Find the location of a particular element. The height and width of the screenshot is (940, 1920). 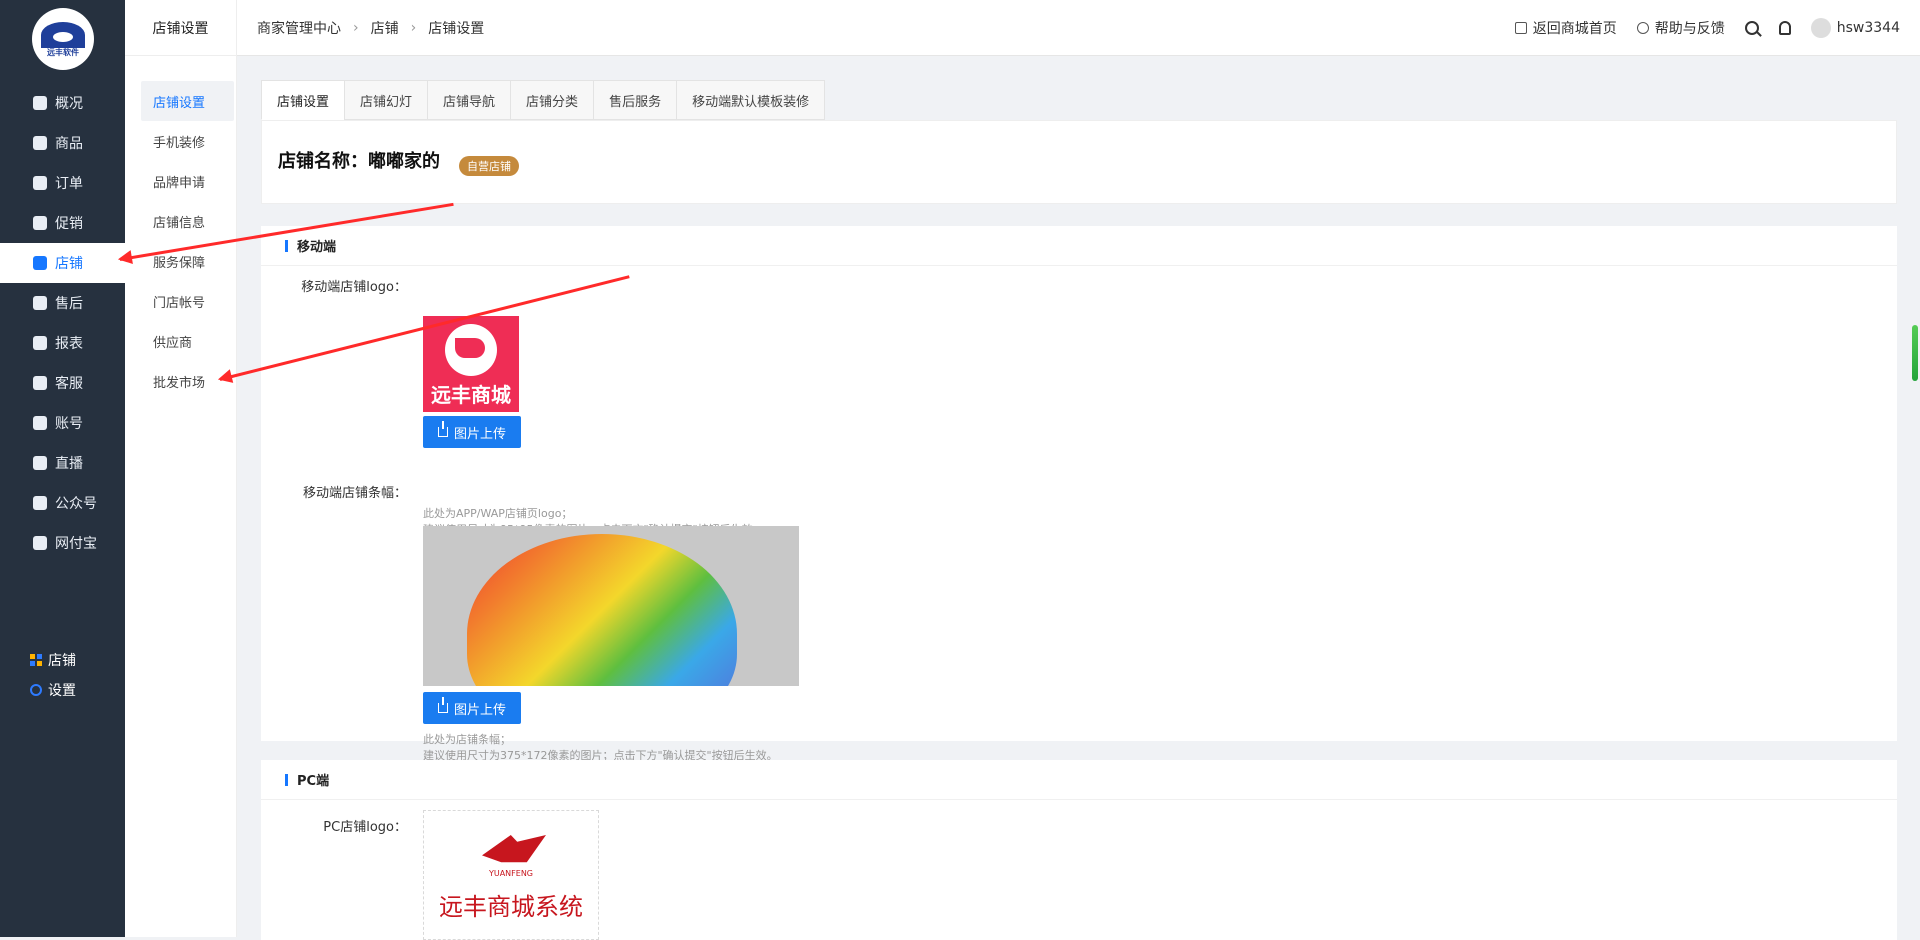

mobile-logo-upload: 图片上传 is located at coordinates (472, 432).